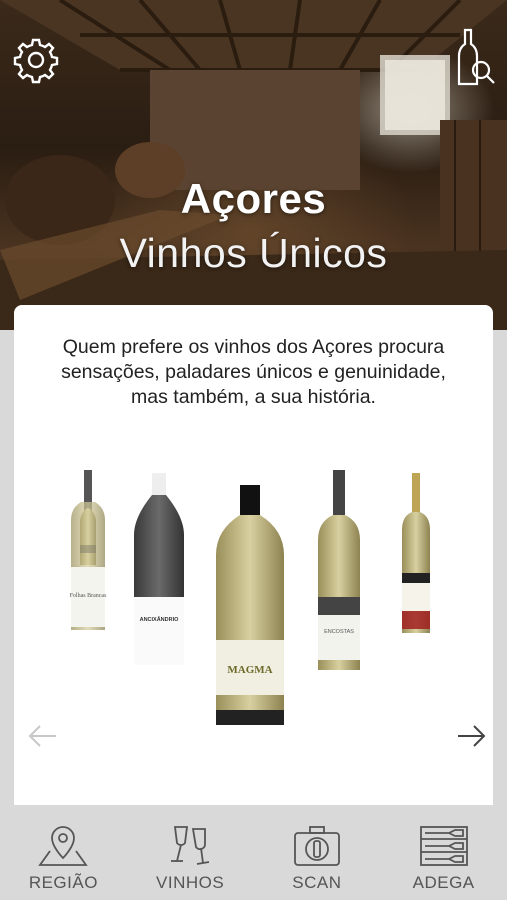 Image resolution: width=507 pixels, height=900 pixels. What do you see at coordinates (317, 882) in the screenshot?
I see `tab-scan-label: SCAN` at bounding box center [317, 882].